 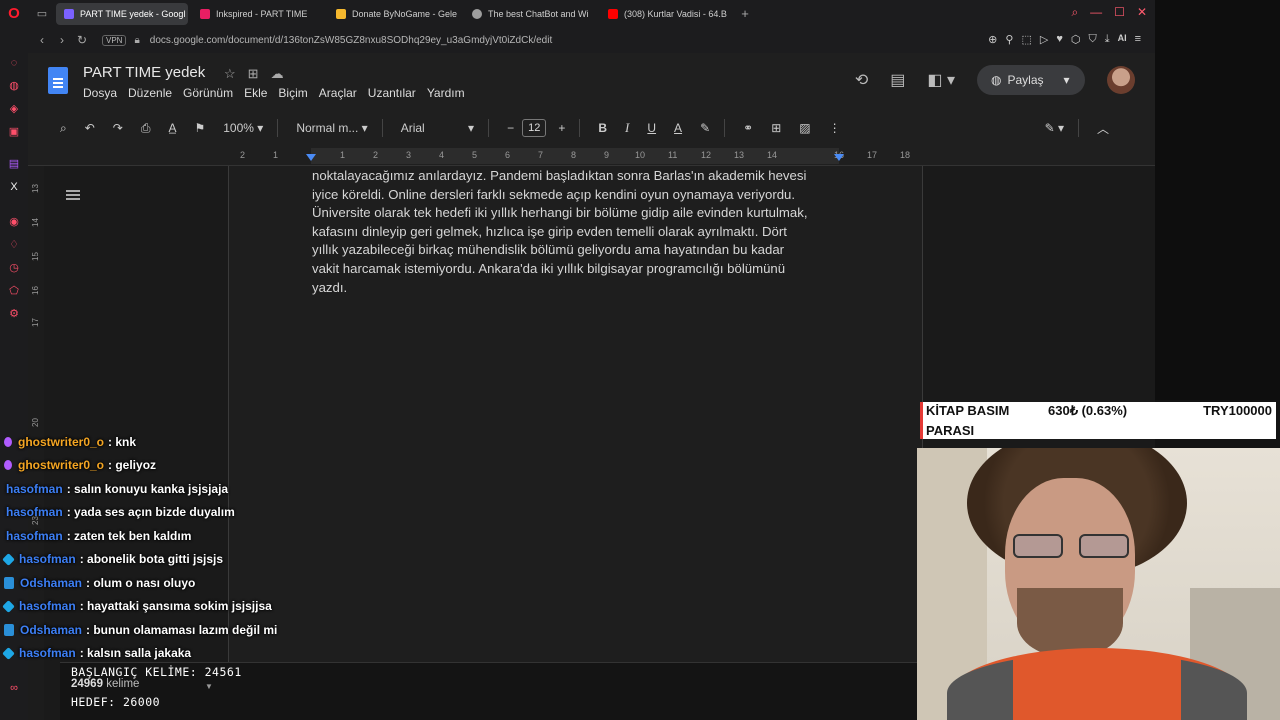 What do you see at coordinates (243, 128) in the screenshot?
I see `zoom-select: 100% ▾` at bounding box center [243, 128].